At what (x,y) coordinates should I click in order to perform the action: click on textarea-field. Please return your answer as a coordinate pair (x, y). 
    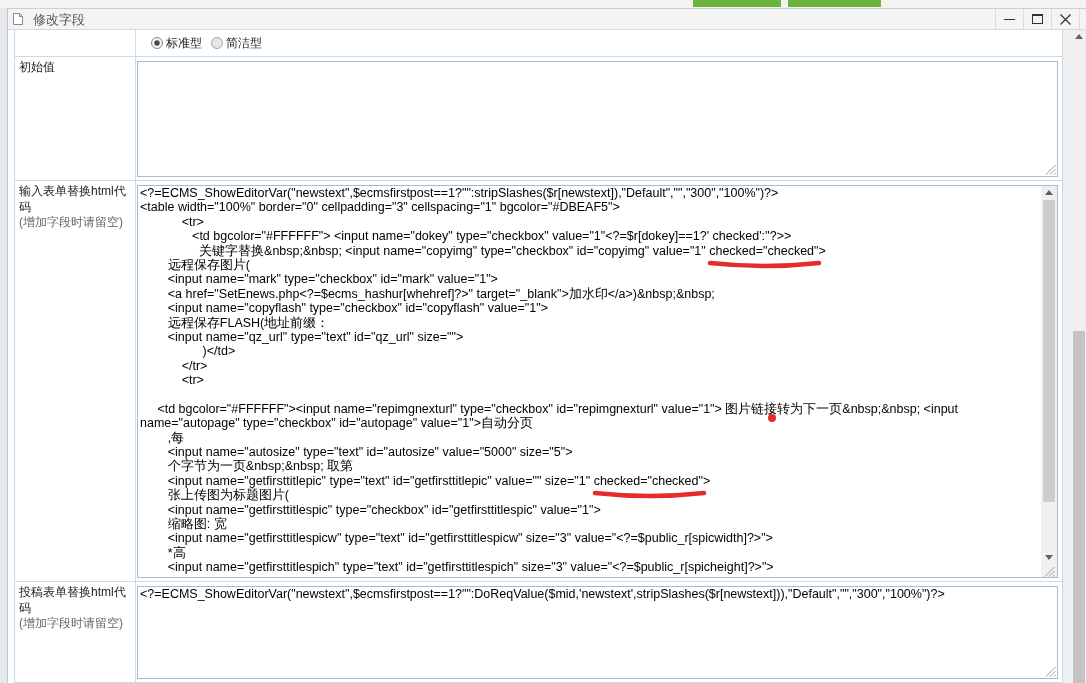
    Looking at the image, I should click on (597, 119).